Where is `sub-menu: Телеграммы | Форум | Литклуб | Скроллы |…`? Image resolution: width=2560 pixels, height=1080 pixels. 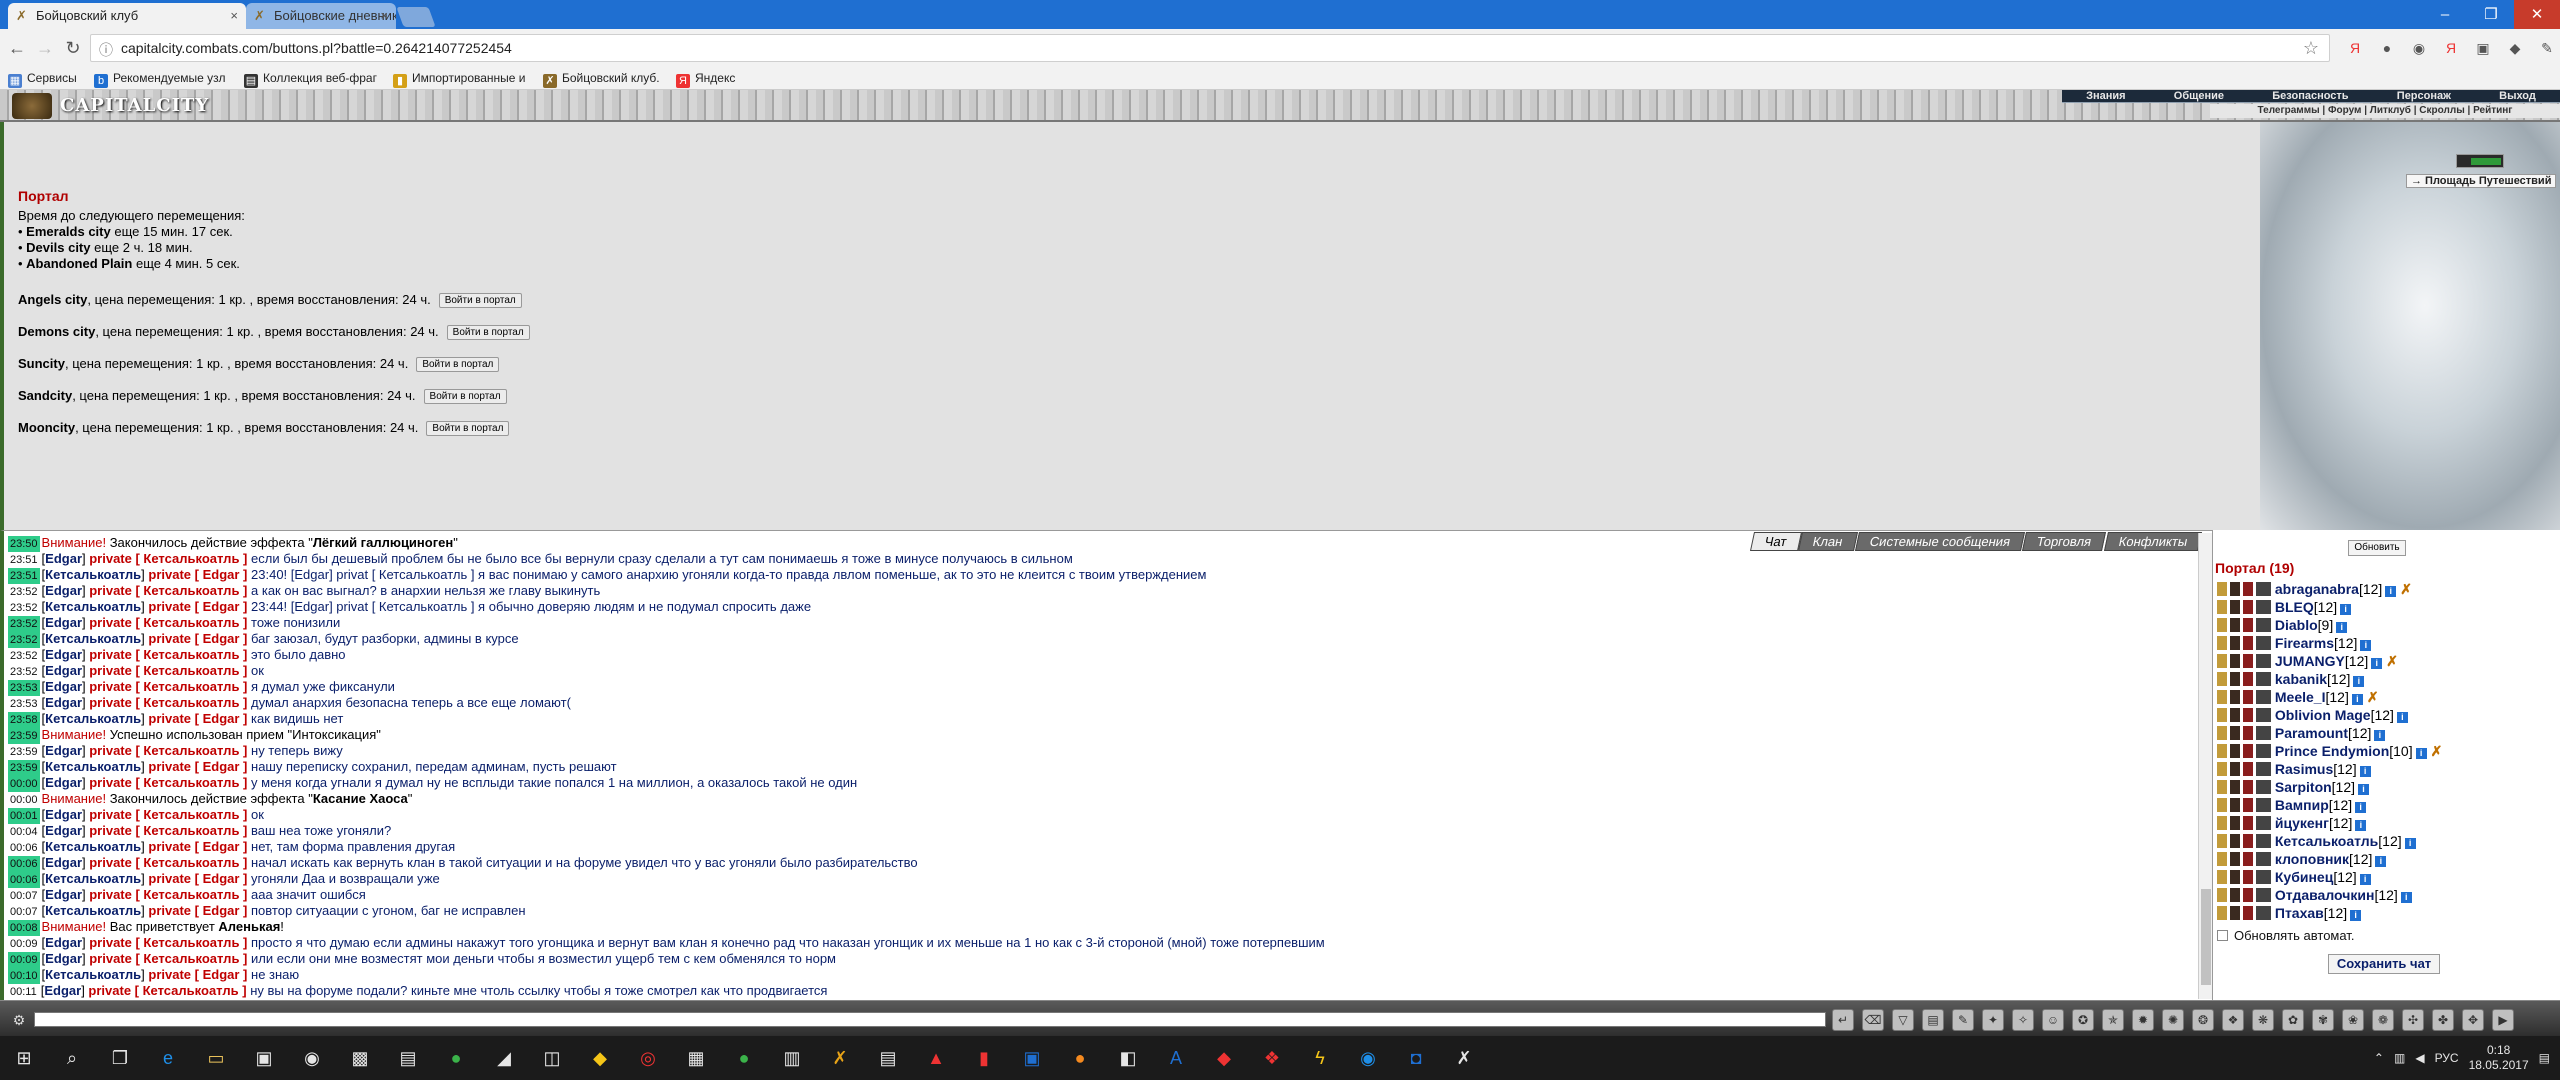
sub-menu: Телеграммы | Форум | Литклуб | Скроллы |… is located at coordinates (2385, 111).